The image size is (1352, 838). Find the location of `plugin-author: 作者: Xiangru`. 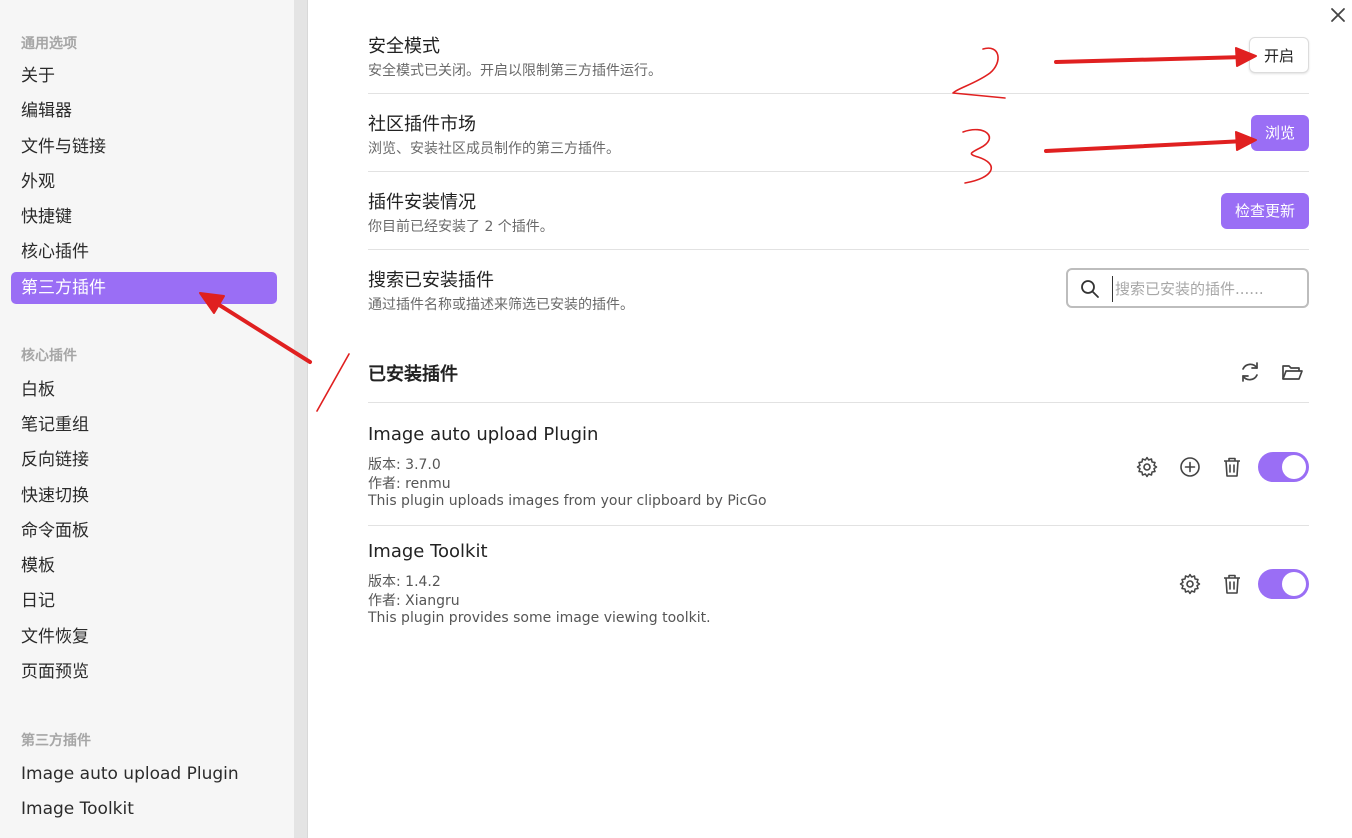

plugin-author: 作者: Xiangru is located at coordinates (414, 601).